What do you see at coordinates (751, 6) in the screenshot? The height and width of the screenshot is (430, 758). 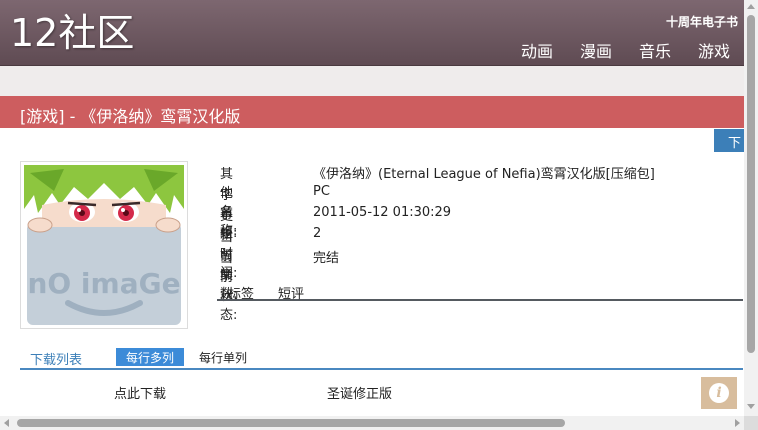 I see `scroll-up-icon` at bounding box center [751, 6].